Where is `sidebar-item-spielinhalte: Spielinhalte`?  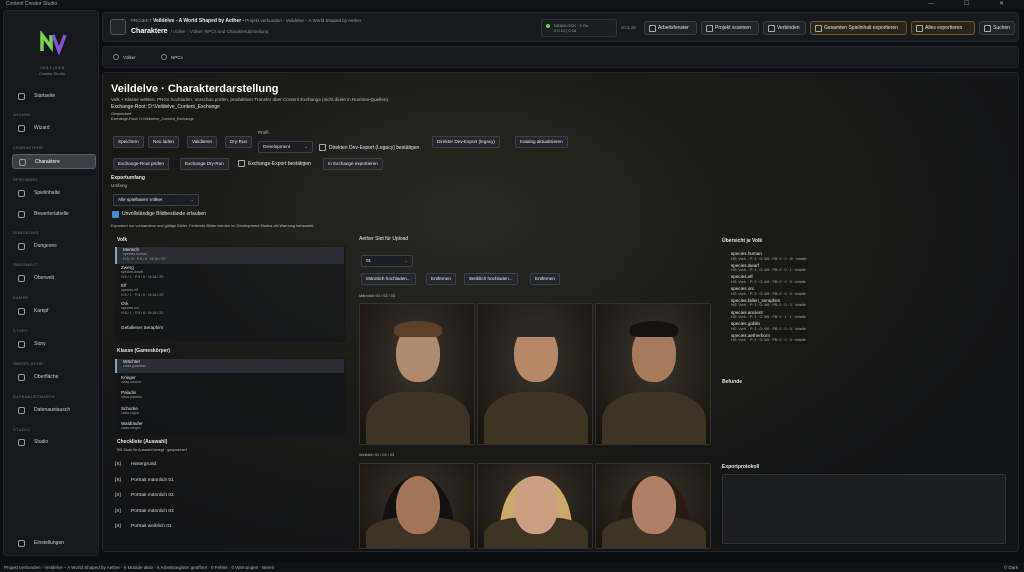
sidebar-item-spielinhalte: Spielinhalte is located at coordinates (54, 193).